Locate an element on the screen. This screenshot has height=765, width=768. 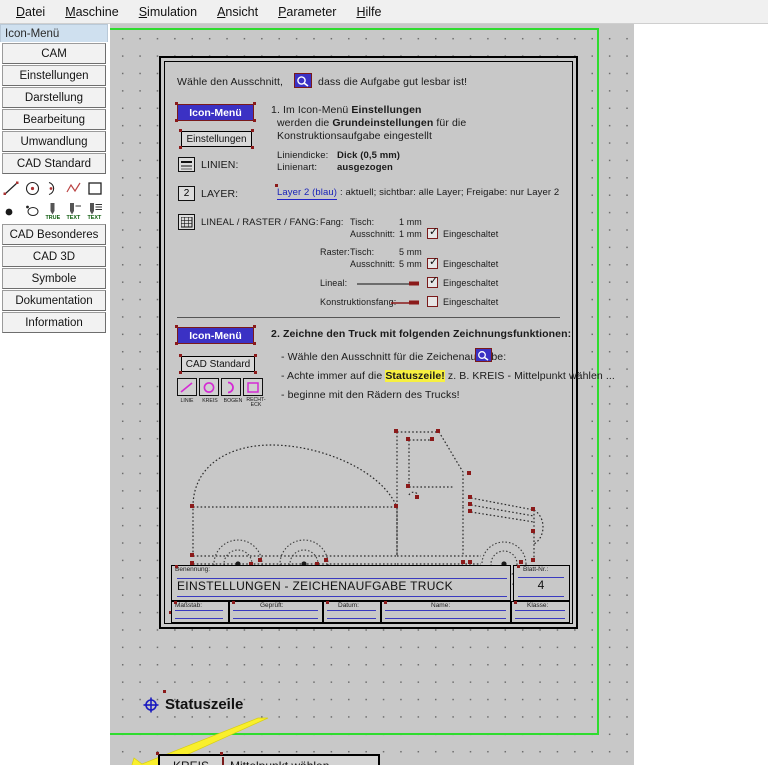
text-block-icon: TEXT is located at coordinates (95, 210).